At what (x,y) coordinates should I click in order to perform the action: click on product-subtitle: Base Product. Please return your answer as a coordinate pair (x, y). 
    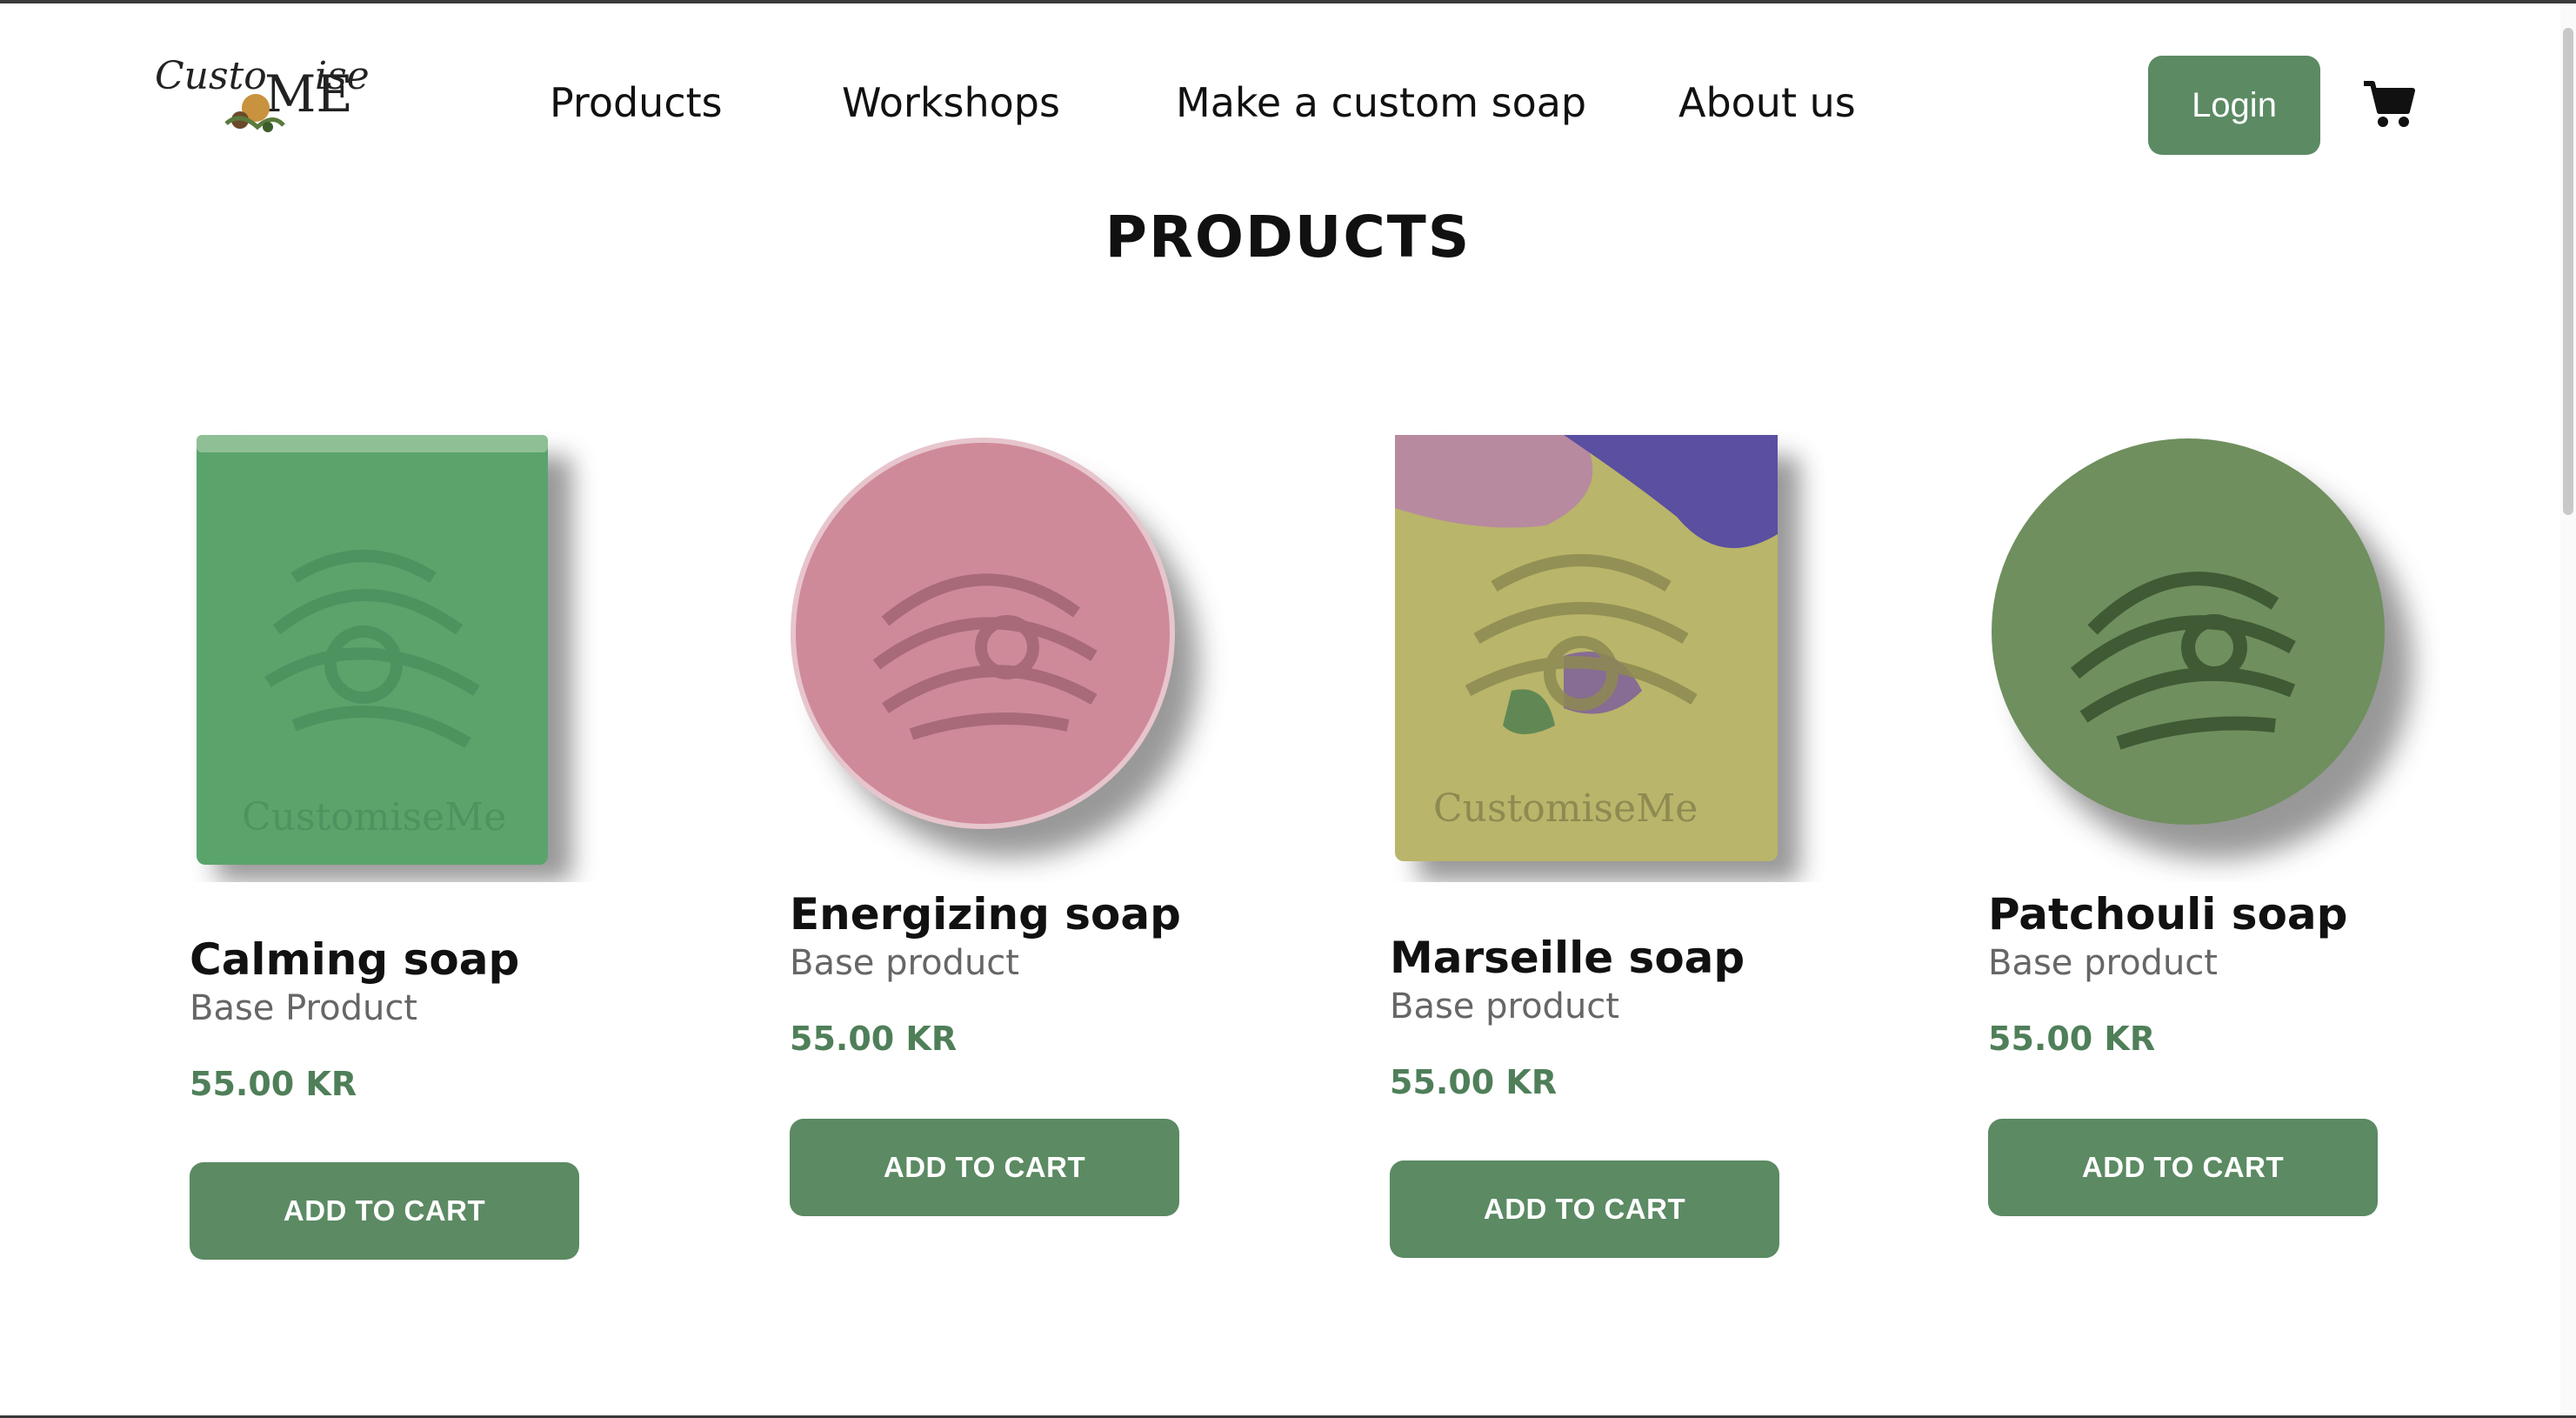
    Looking at the image, I should click on (303, 1008).